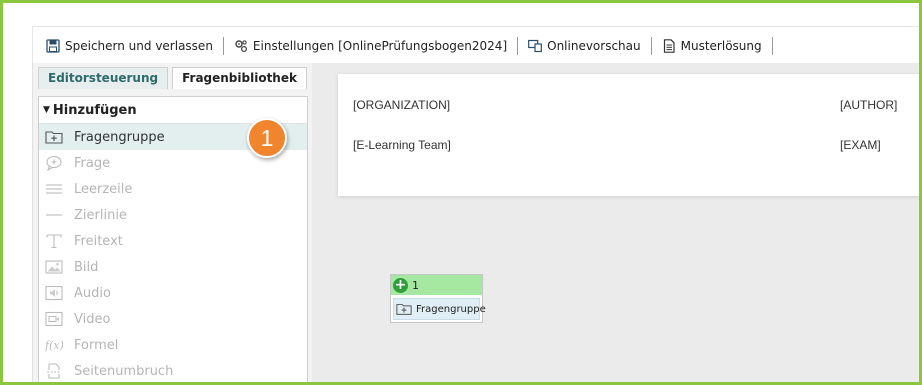 Image resolution: width=922 pixels, height=385 pixels. I want to click on document-icon, so click(669, 45).